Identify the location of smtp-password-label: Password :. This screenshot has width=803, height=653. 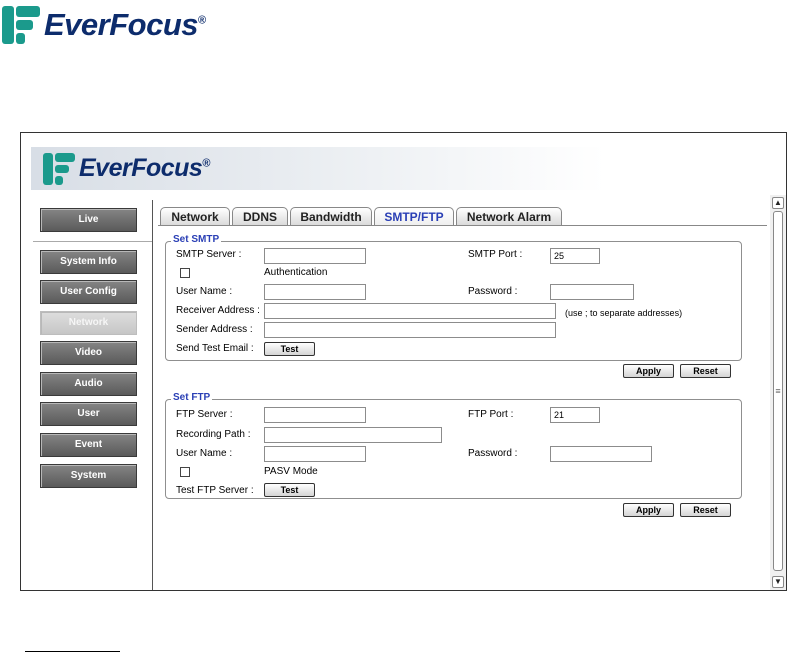
(493, 291).